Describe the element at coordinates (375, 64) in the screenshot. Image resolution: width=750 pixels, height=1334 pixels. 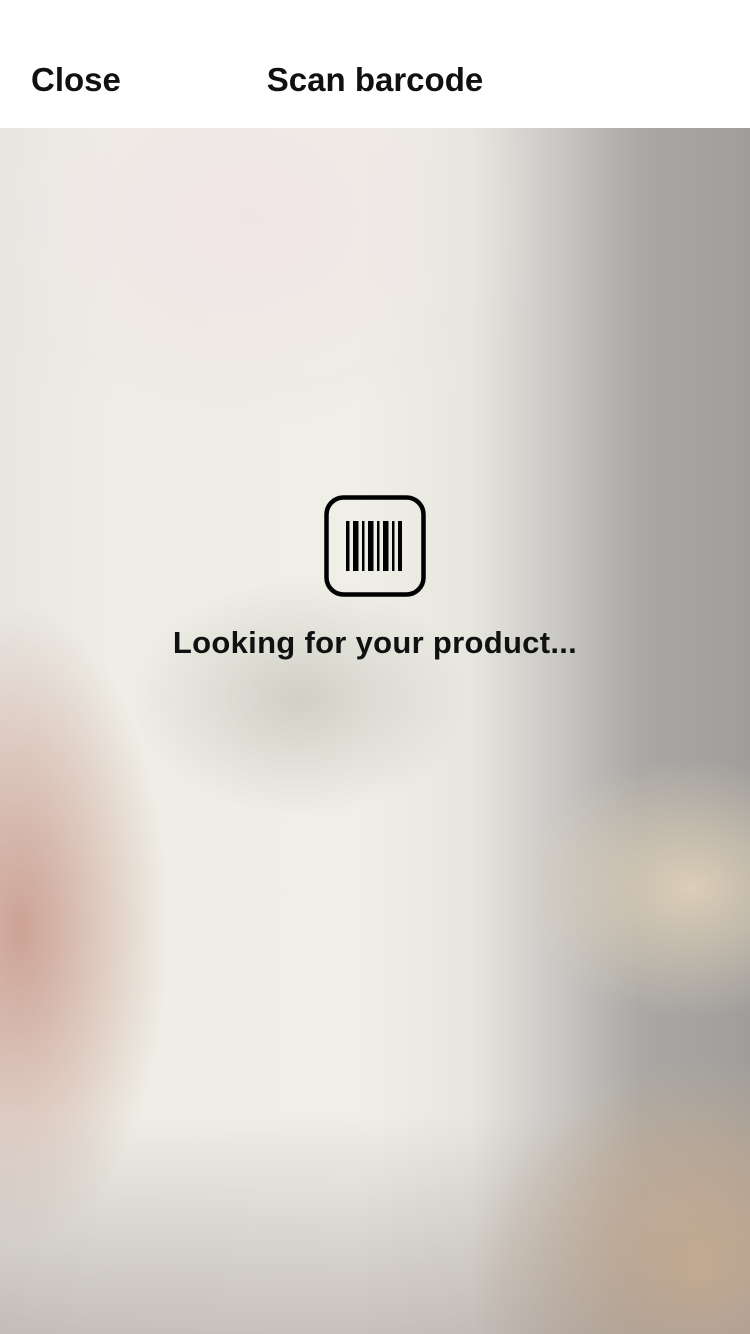
I see `navigation-bar: Close Scan barcode` at that location.